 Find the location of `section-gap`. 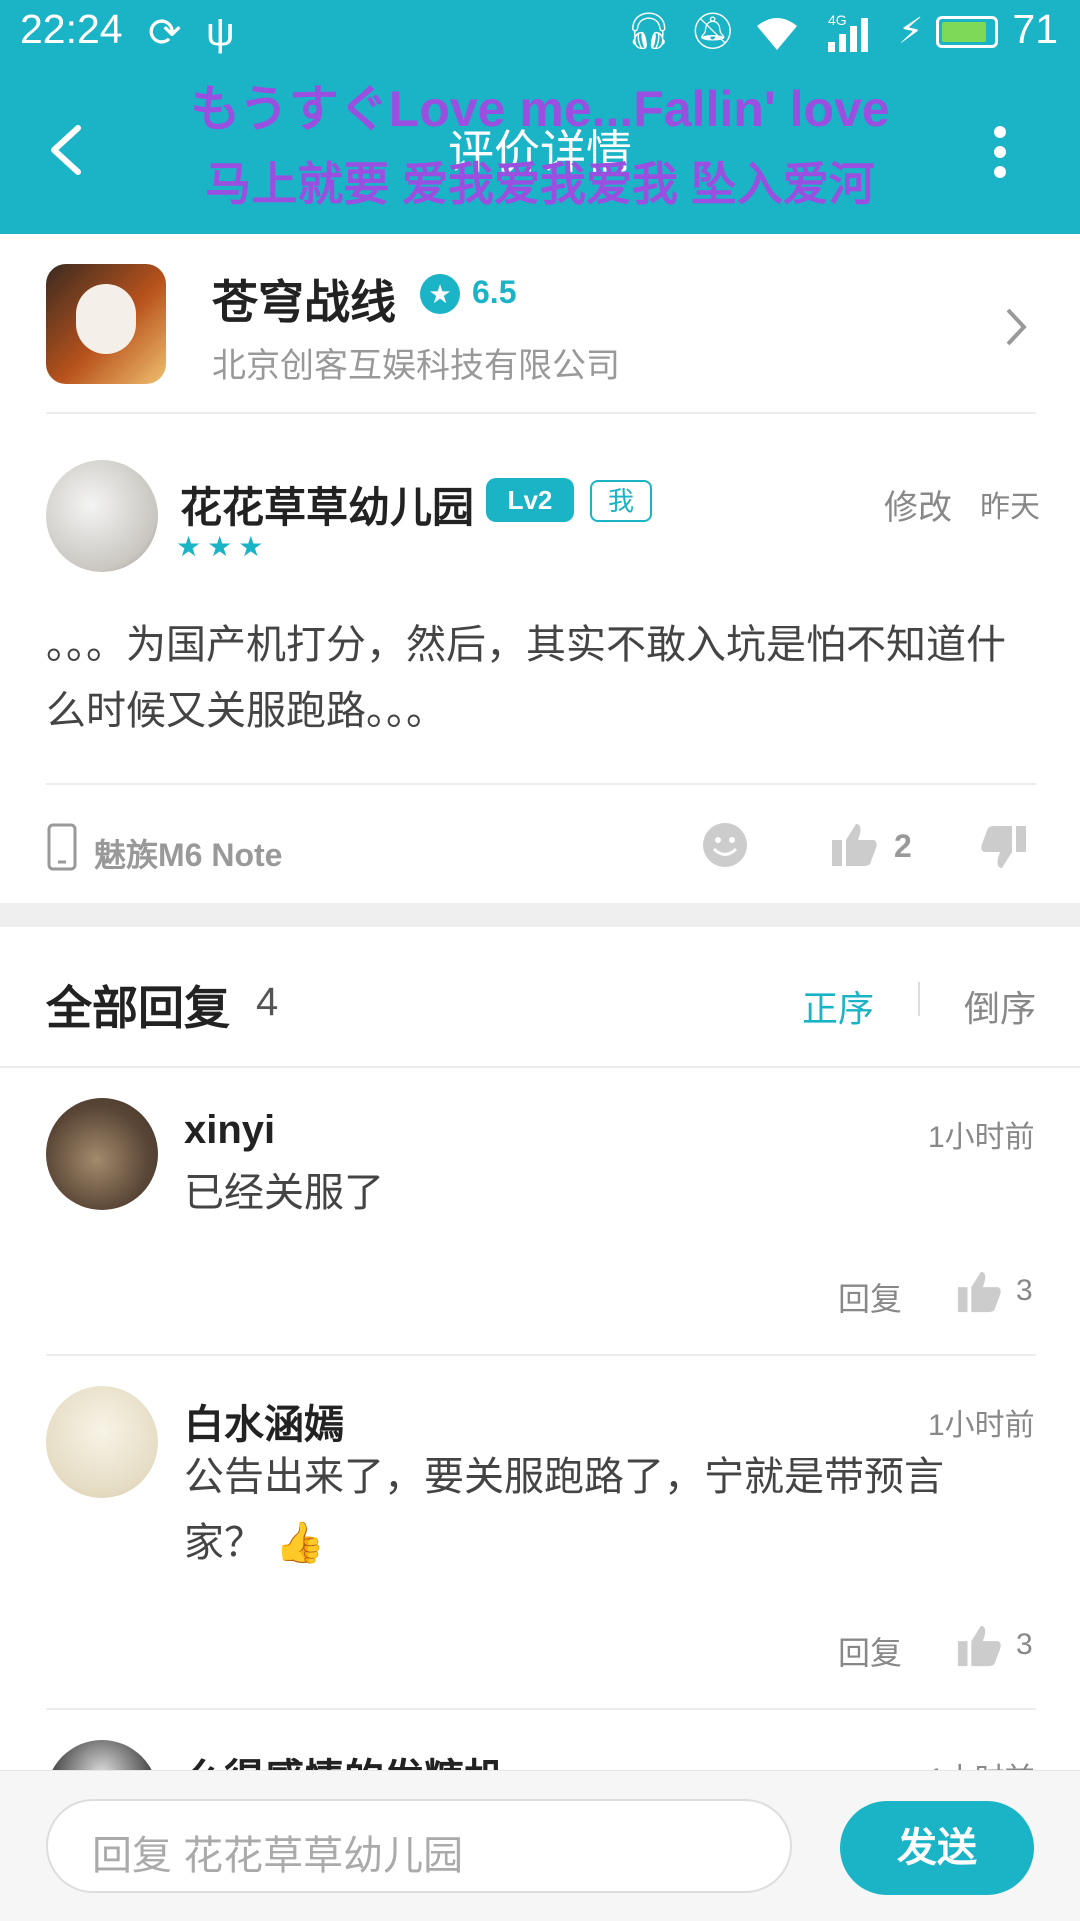

section-gap is located at coordinates (540, 915).